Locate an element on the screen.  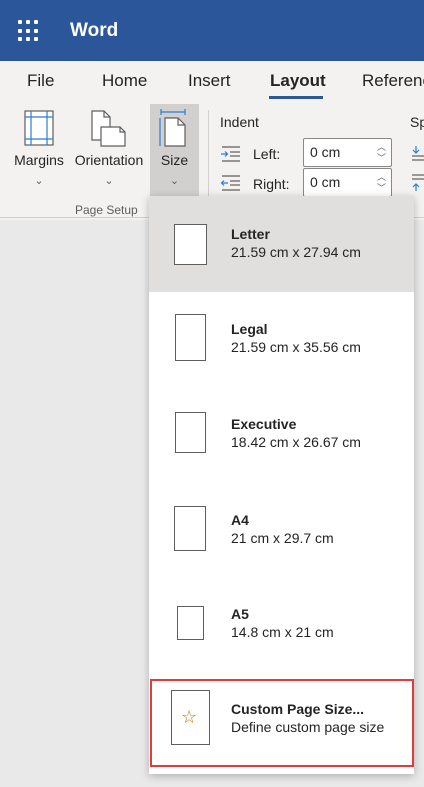
size-option-legal: Legal 21.59 cm x 35.56 cm is located at coordinates (281, 340).